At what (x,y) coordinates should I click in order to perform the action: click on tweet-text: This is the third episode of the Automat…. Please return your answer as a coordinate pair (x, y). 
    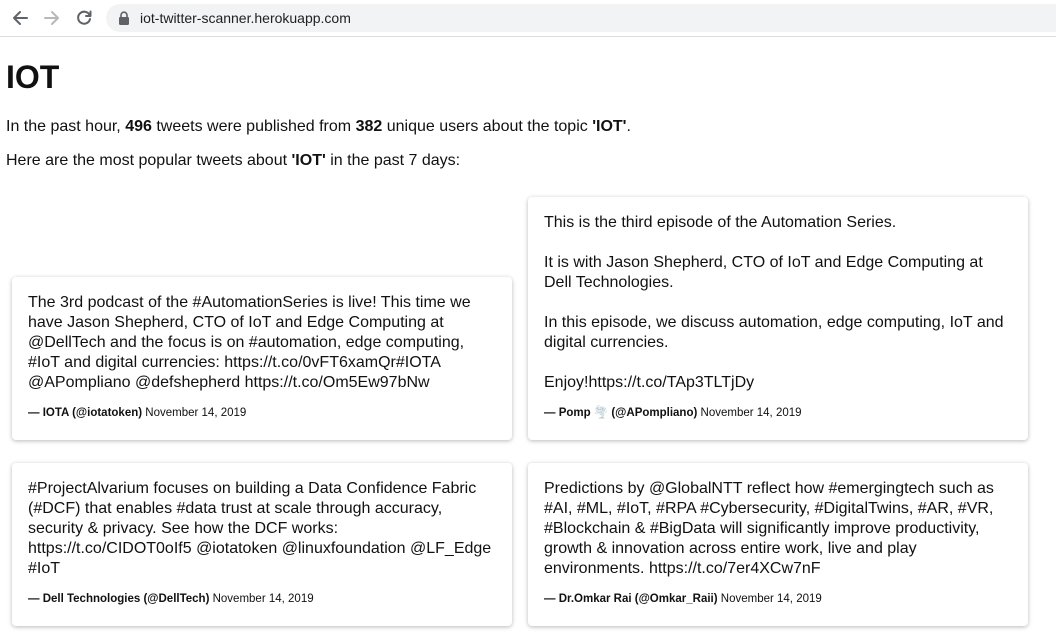
    Looking at the image, I should click on (774, 302).